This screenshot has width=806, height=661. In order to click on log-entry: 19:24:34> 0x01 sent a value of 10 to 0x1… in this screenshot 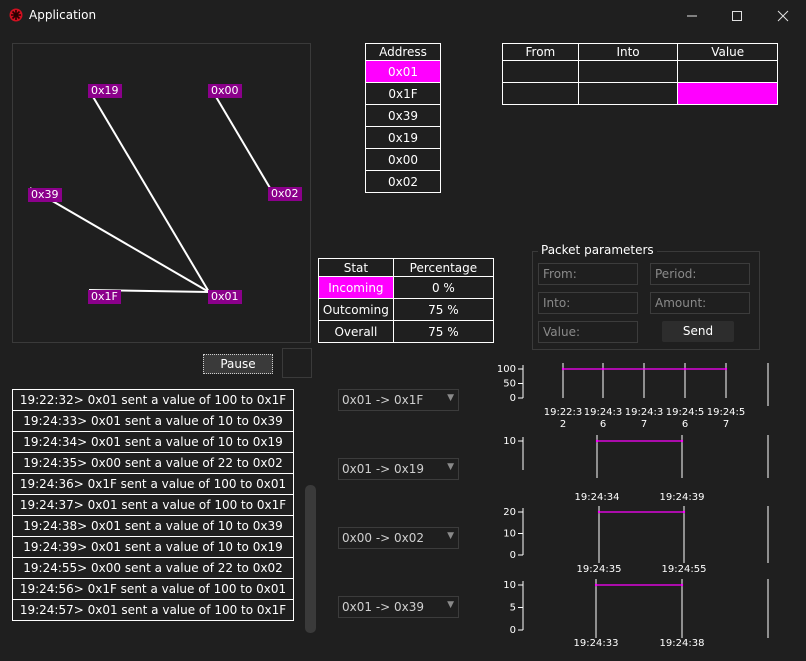, I will do `click(153, 442)`.